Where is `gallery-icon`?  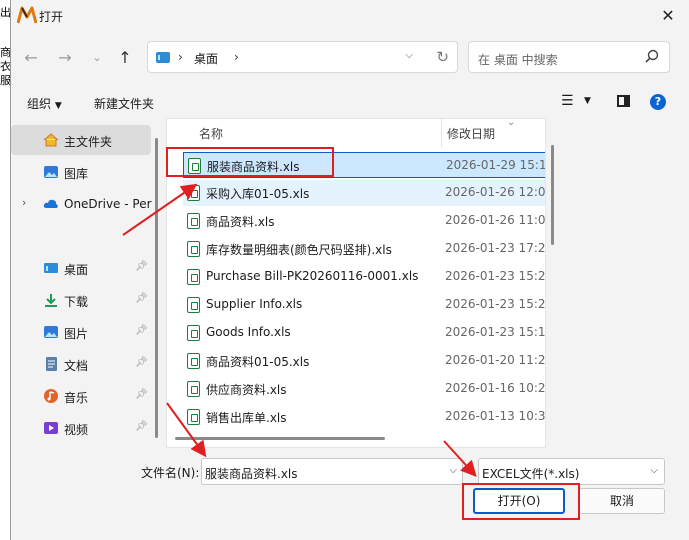
gallery-icon is located at coordinates (51, 172).